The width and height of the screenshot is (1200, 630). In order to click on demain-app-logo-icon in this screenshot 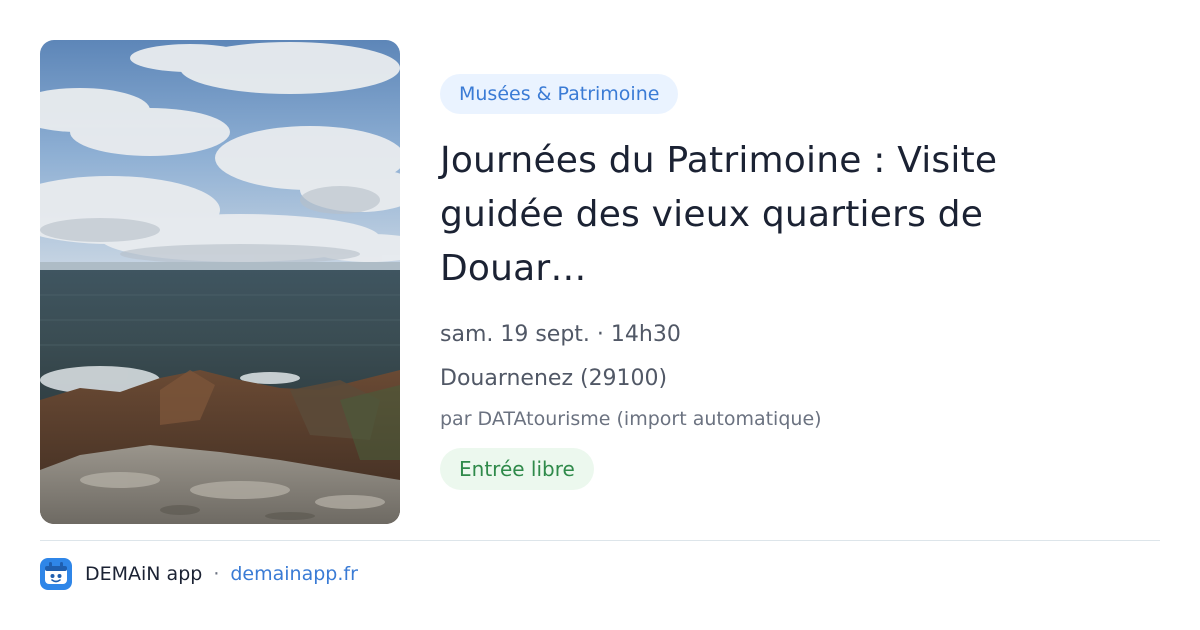, I will do `click(56, 574)`.